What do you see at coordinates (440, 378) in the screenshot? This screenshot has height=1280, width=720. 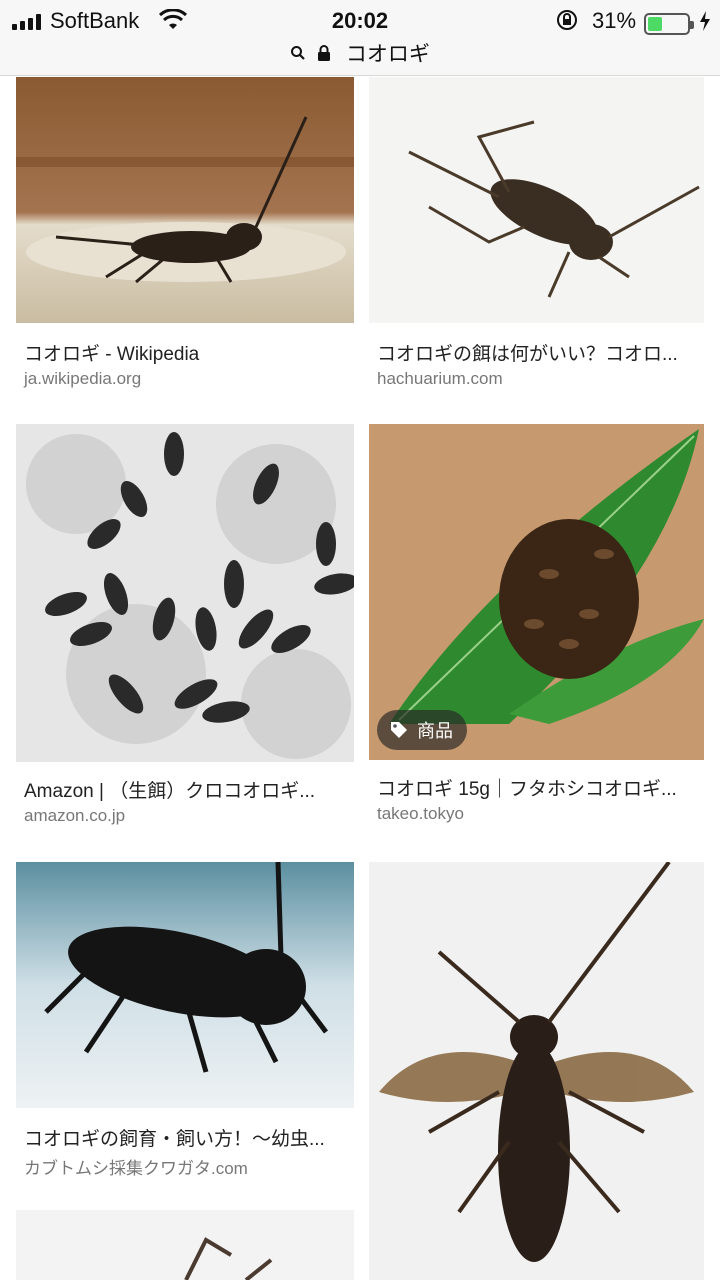 I see `result-source: hachuarium.com` at bounding box center [440, 378].